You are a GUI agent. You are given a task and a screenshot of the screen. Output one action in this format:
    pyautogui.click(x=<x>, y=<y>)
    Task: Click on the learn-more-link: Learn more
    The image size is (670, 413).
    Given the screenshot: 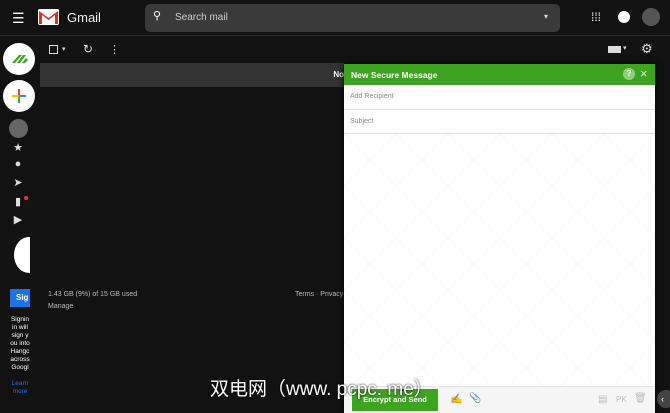 What is the action you would take?
    pyautogui.click(x=20, y=388)
    